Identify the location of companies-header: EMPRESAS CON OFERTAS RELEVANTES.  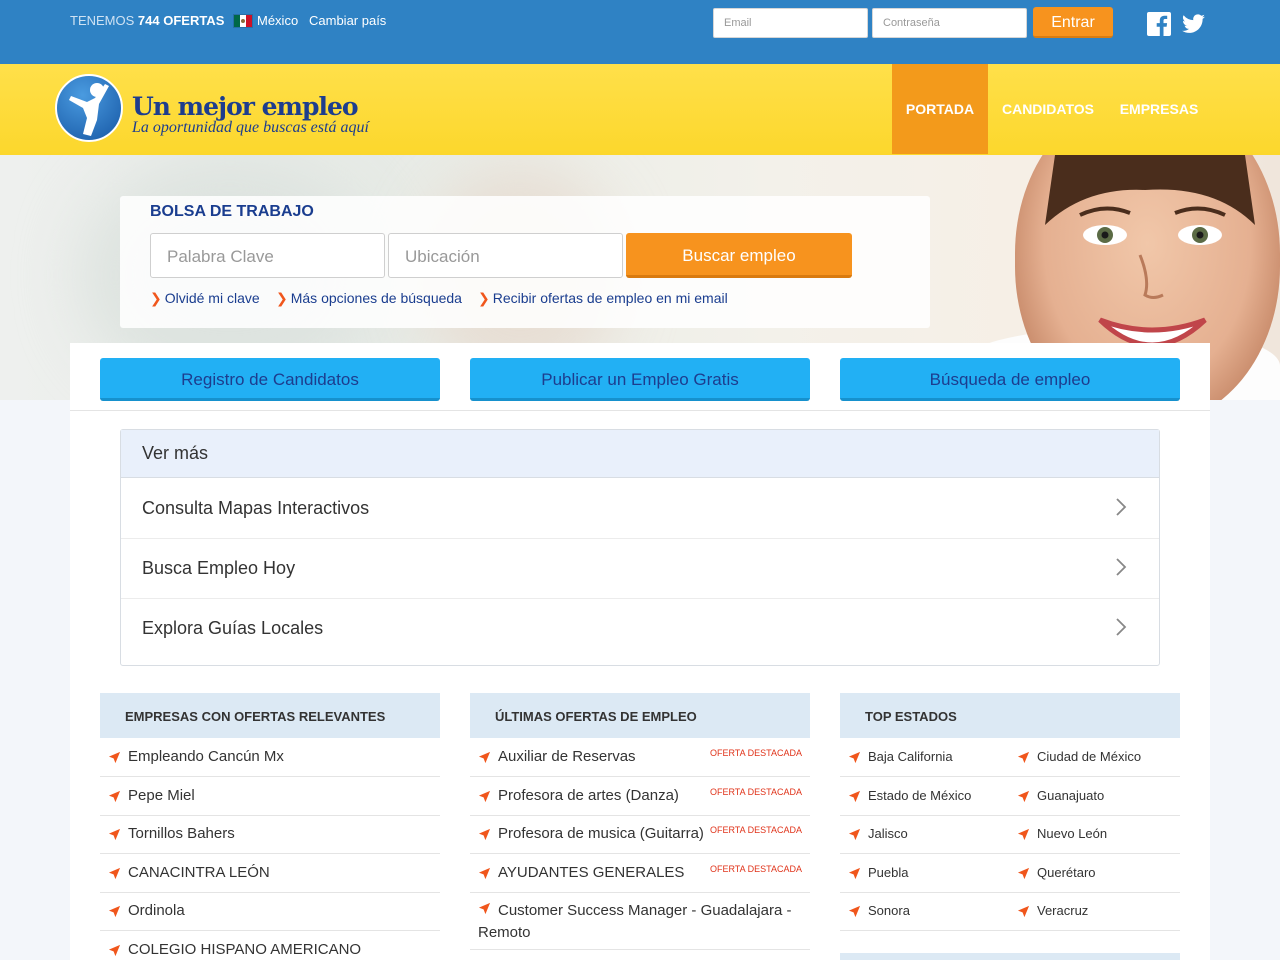
(270, 715).